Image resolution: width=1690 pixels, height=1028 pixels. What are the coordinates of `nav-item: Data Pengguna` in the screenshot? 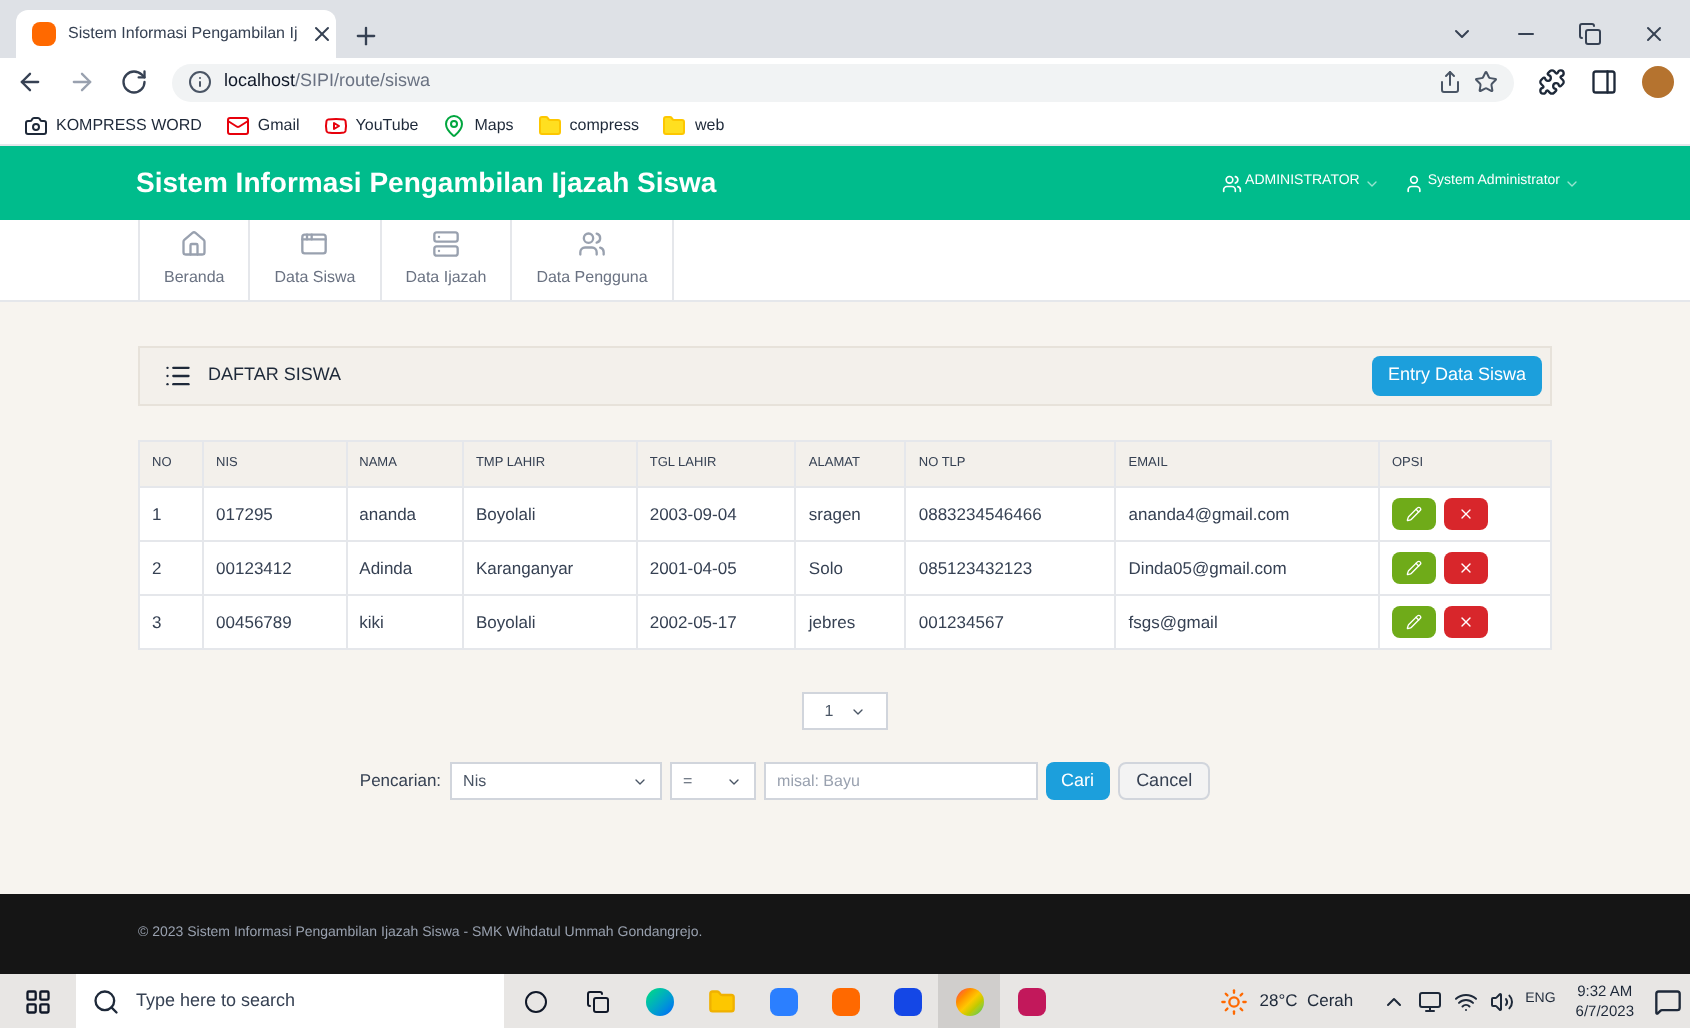 It's located at (592, 260).